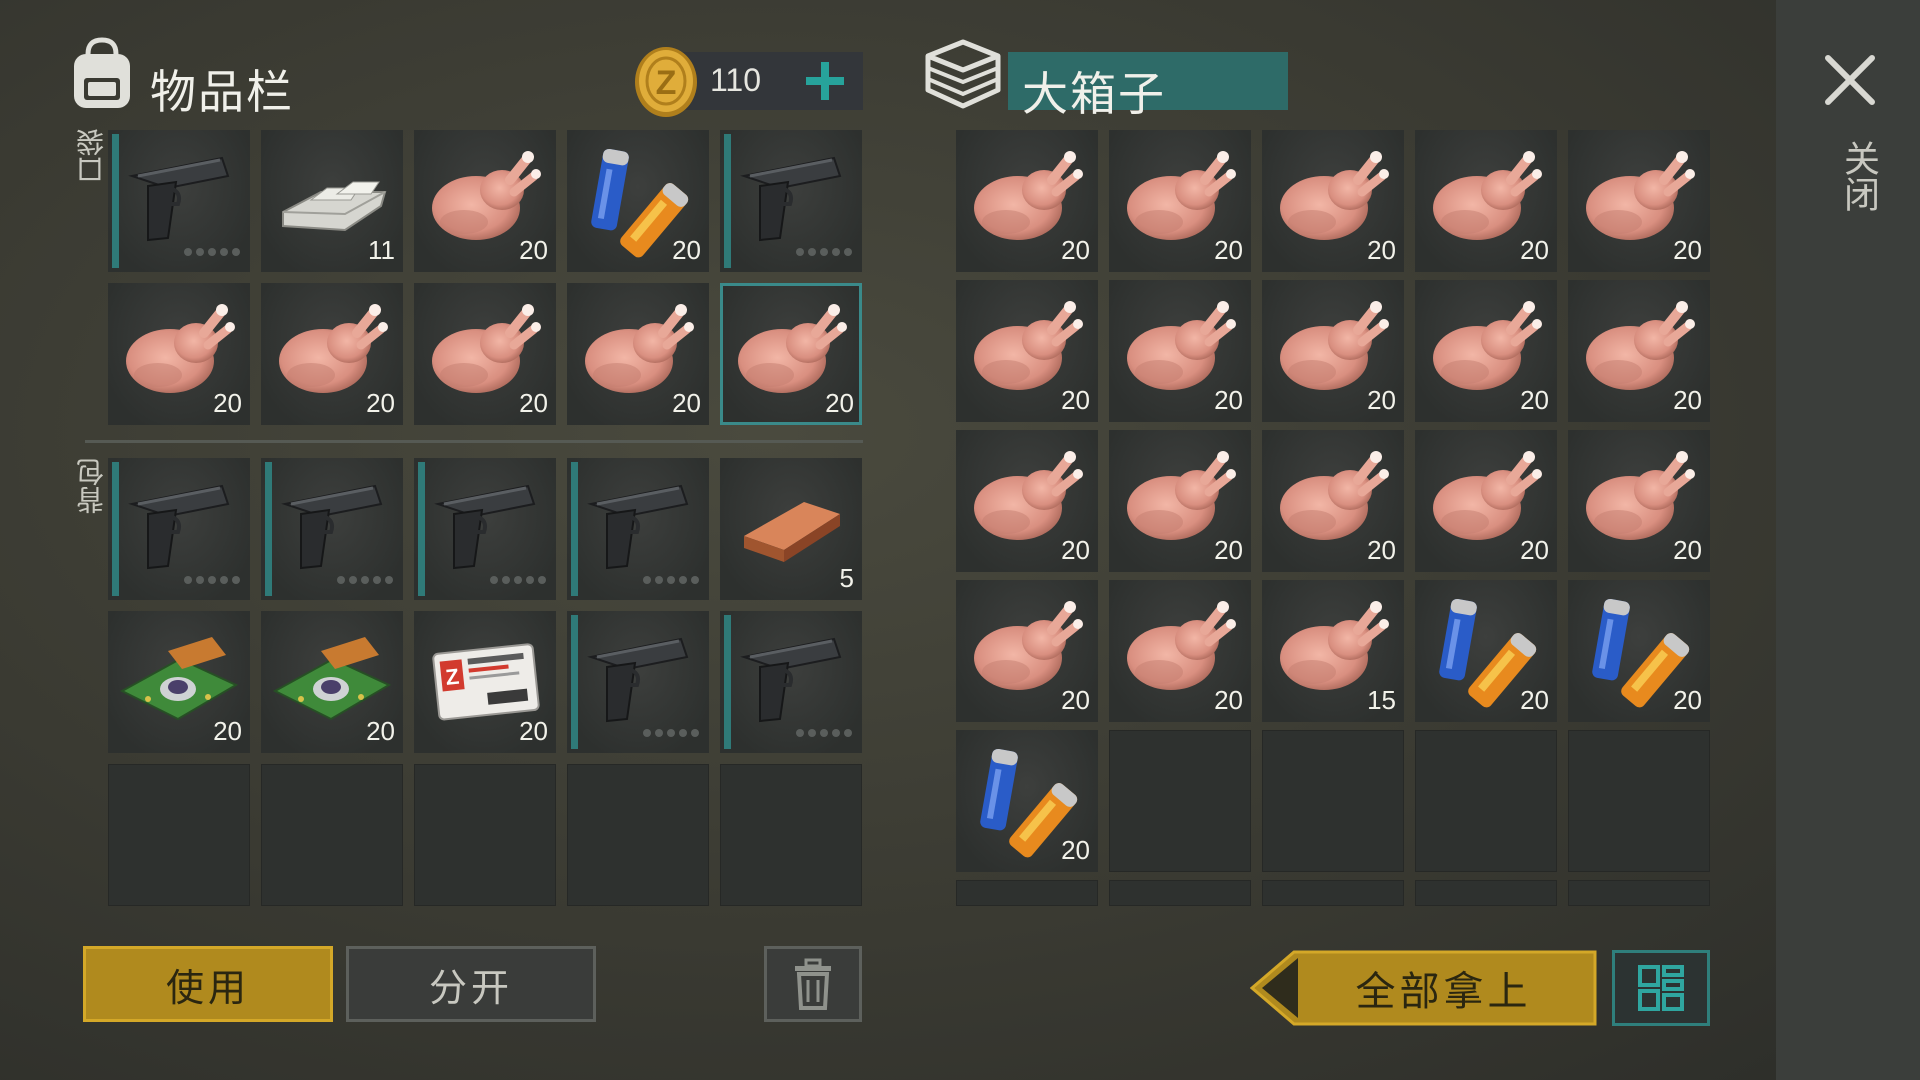 The height and width of the screenshot is (1080, 1920). Describe the element at coordinates (91, 486) in the screenshot. I see `backpack-label: 背包` at that location.